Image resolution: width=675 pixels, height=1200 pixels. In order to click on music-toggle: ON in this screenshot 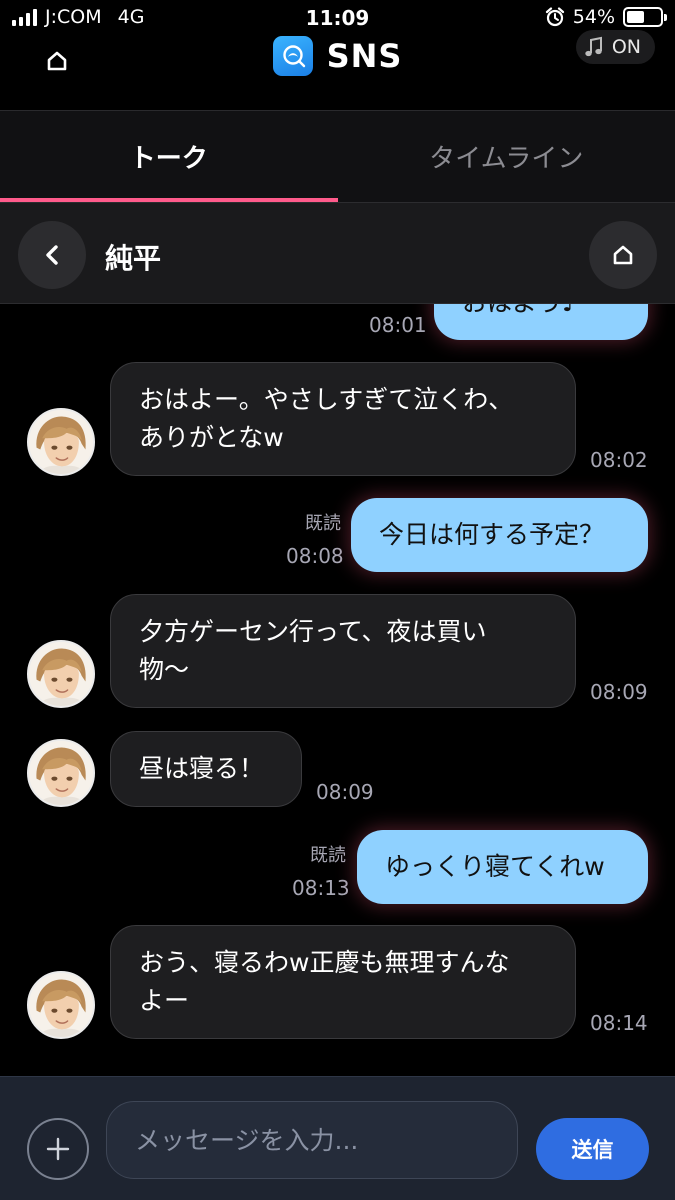, I will do `click(615, 47)`.